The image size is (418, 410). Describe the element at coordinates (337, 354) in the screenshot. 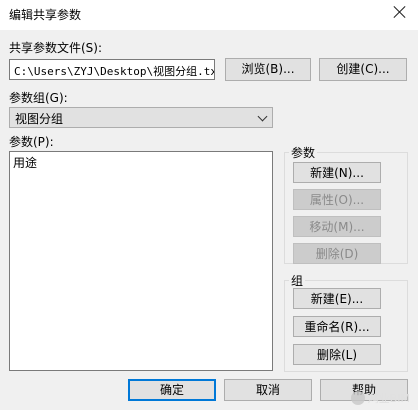

I see `delete-group-button: 删除(L)` at that location.